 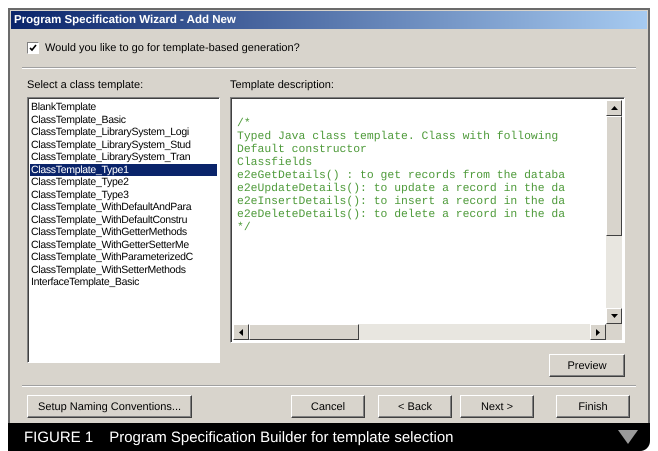 I want to click on wizard-button: Next >, so click(x=497, y=406).